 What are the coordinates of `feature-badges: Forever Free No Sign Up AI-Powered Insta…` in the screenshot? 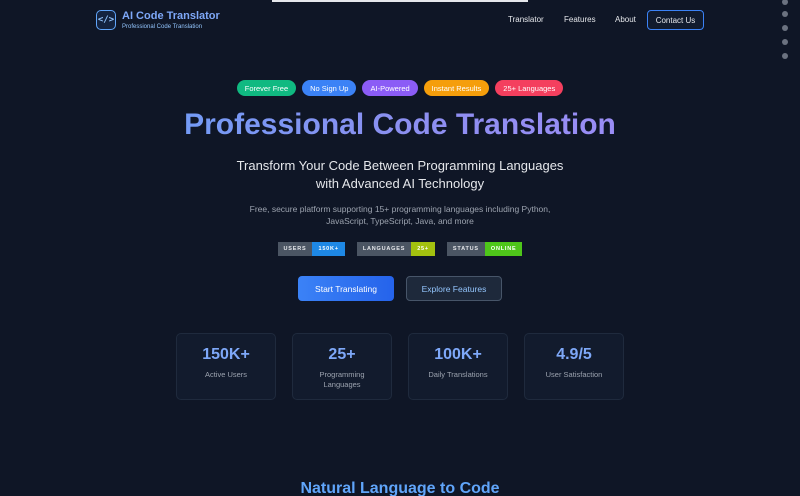 It's located at (400, 88).